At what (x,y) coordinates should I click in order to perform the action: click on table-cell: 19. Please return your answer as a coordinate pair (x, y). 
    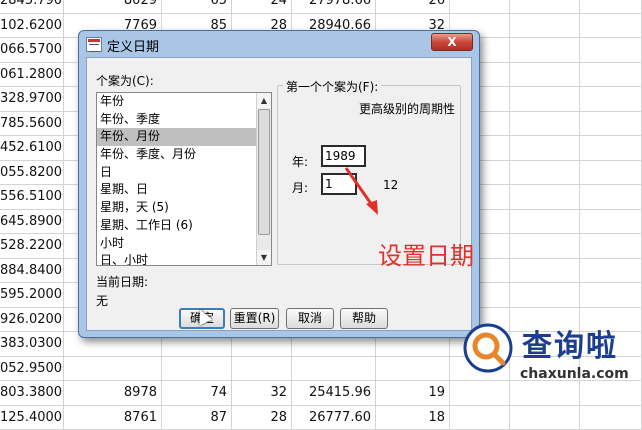
    Looking at the image, I should click on (413, 393).